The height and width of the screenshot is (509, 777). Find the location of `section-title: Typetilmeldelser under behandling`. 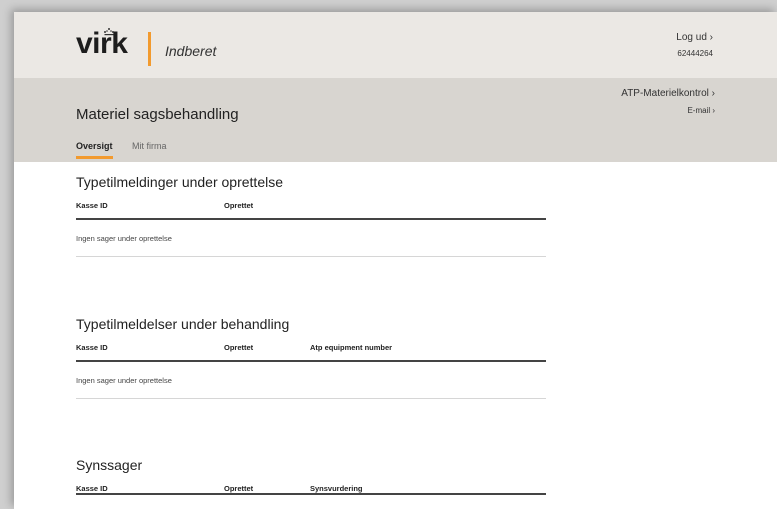

section-title: Typetilmeldelser under behandling is located at coordinates (183, 324).